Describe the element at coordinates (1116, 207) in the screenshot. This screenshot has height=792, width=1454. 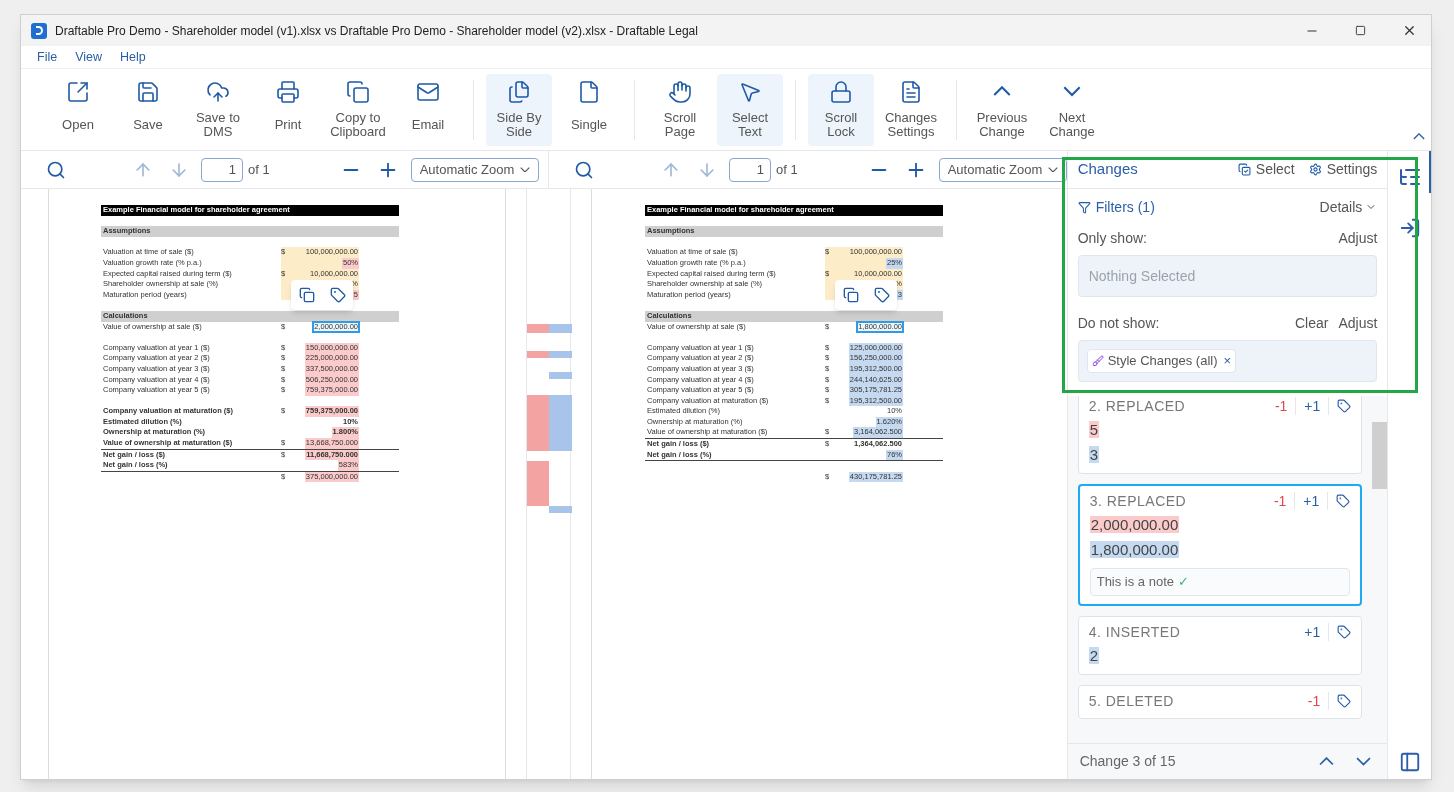
I see `filters-toggle: Filters (1)` at that location.